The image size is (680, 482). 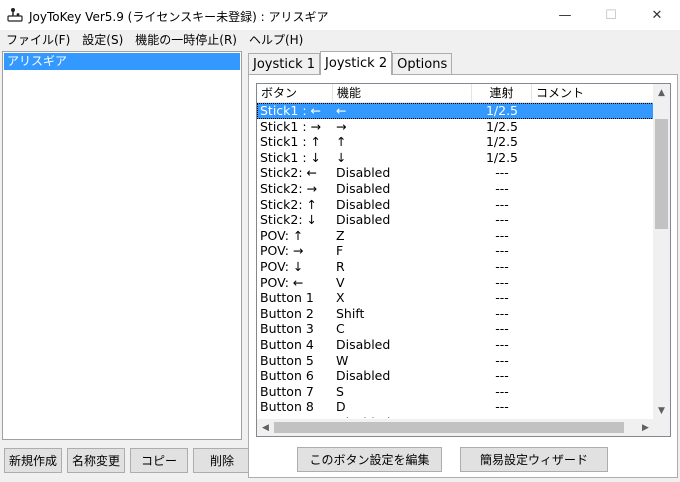 I want to click on cell-button: Button 4, so click(x=287, y=344).